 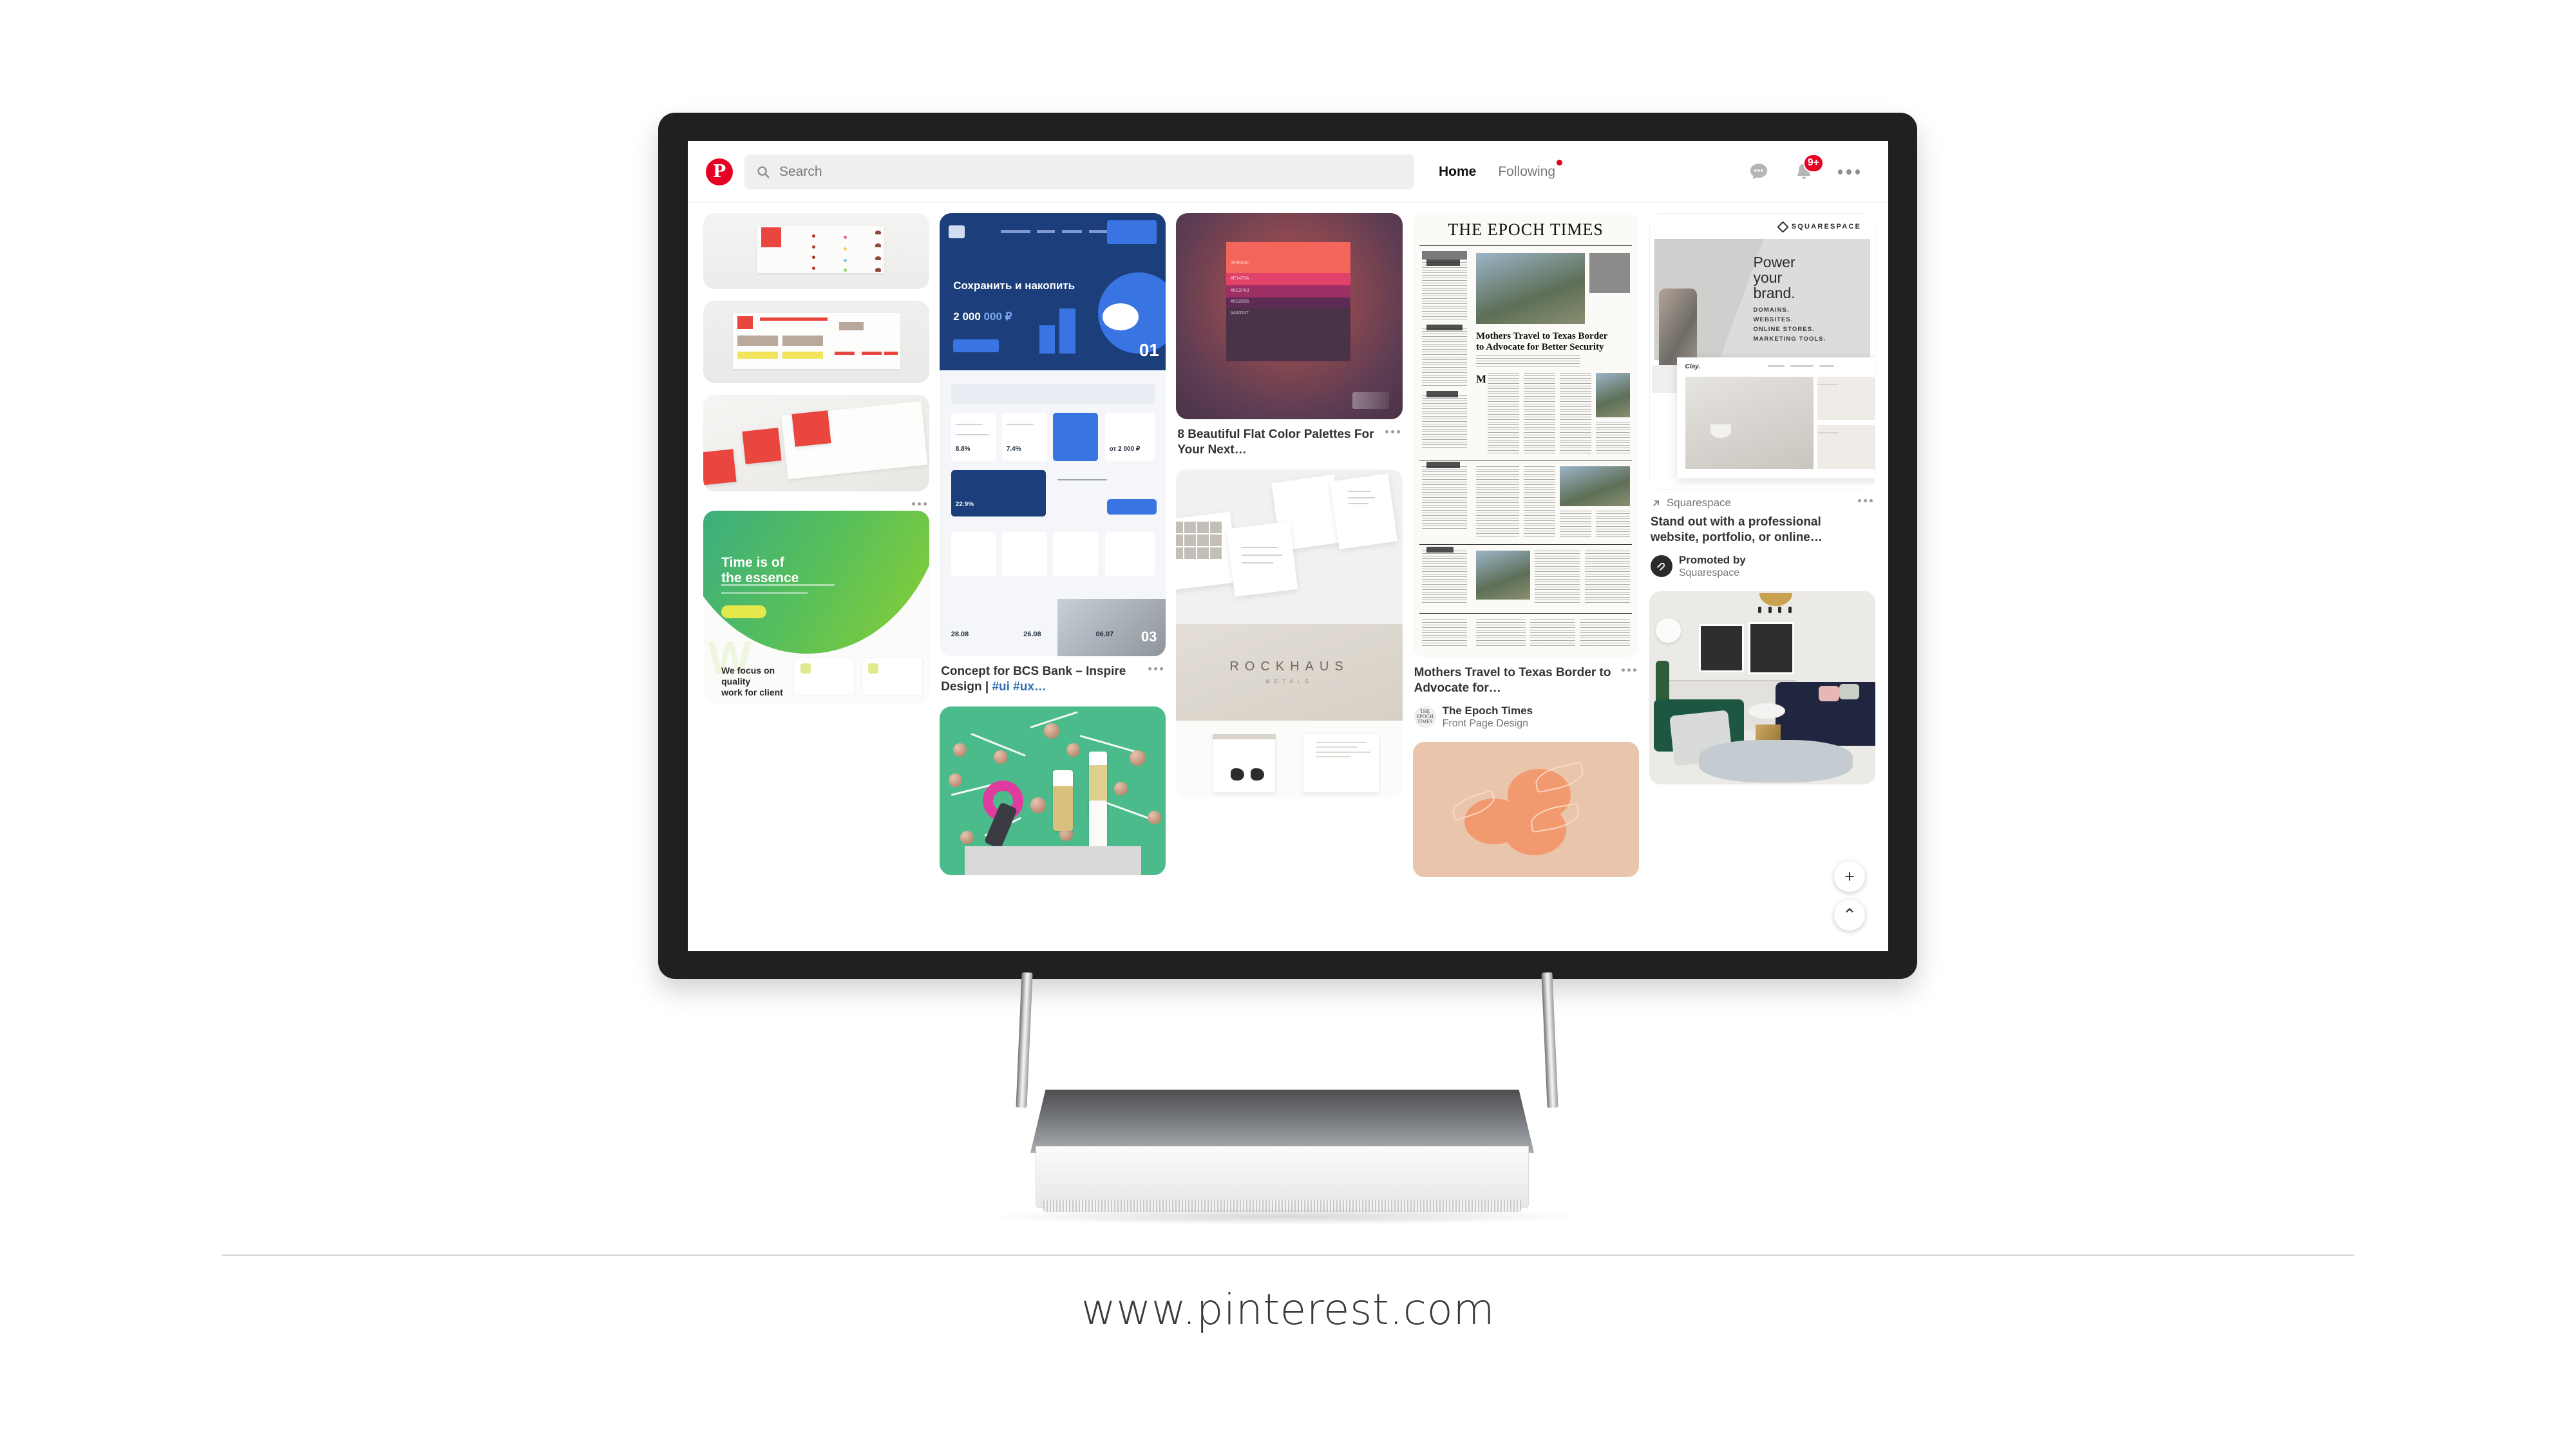 I want to click on rockhaus-brochure-image: ROCKHAUS METALS, so click(x=1289, y=634).